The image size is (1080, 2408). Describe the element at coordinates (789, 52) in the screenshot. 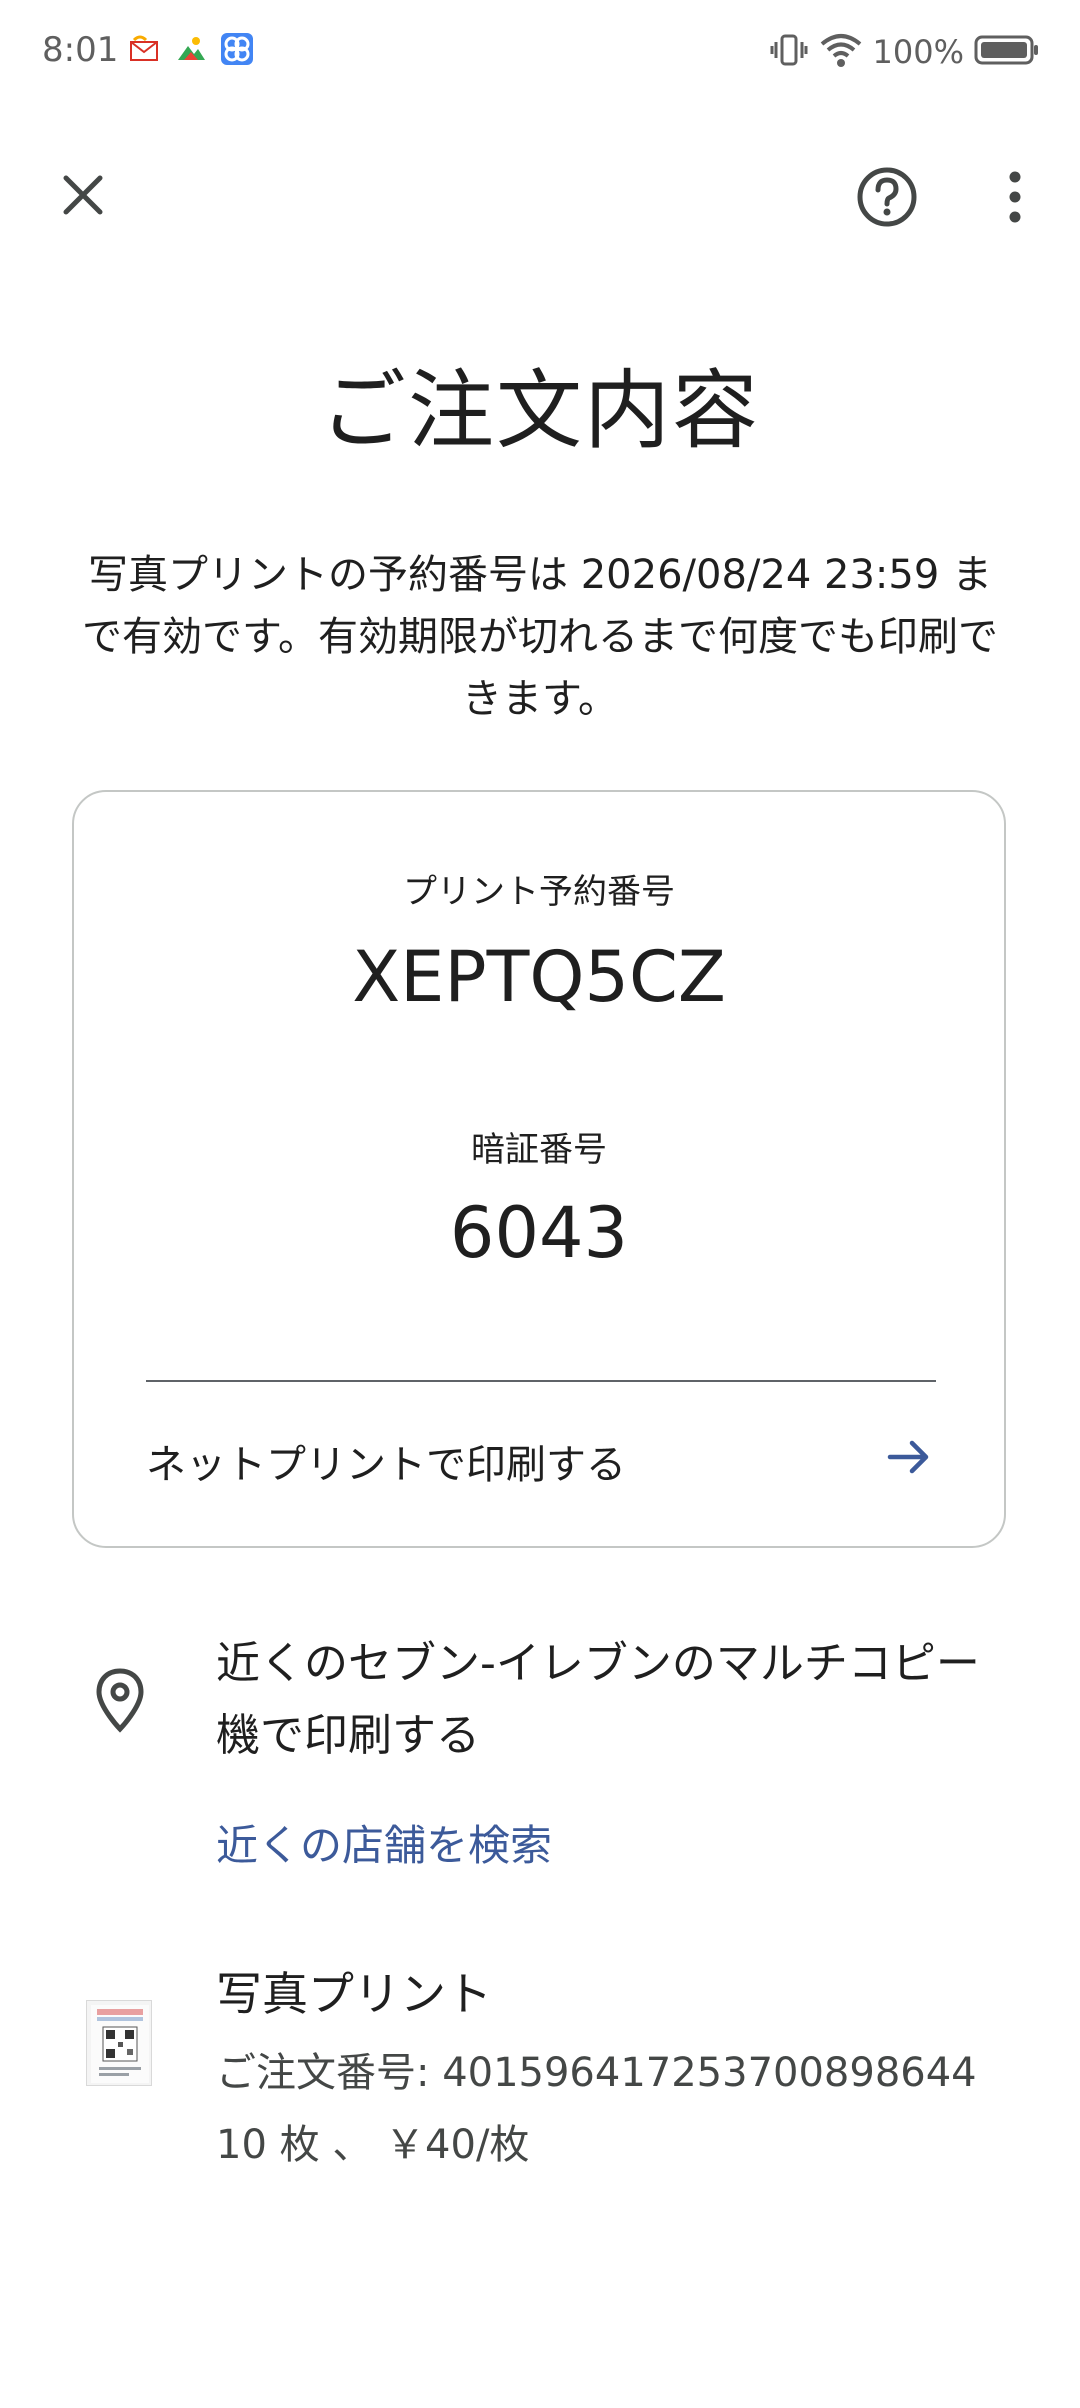

I see `vibrate-icon` at that location.